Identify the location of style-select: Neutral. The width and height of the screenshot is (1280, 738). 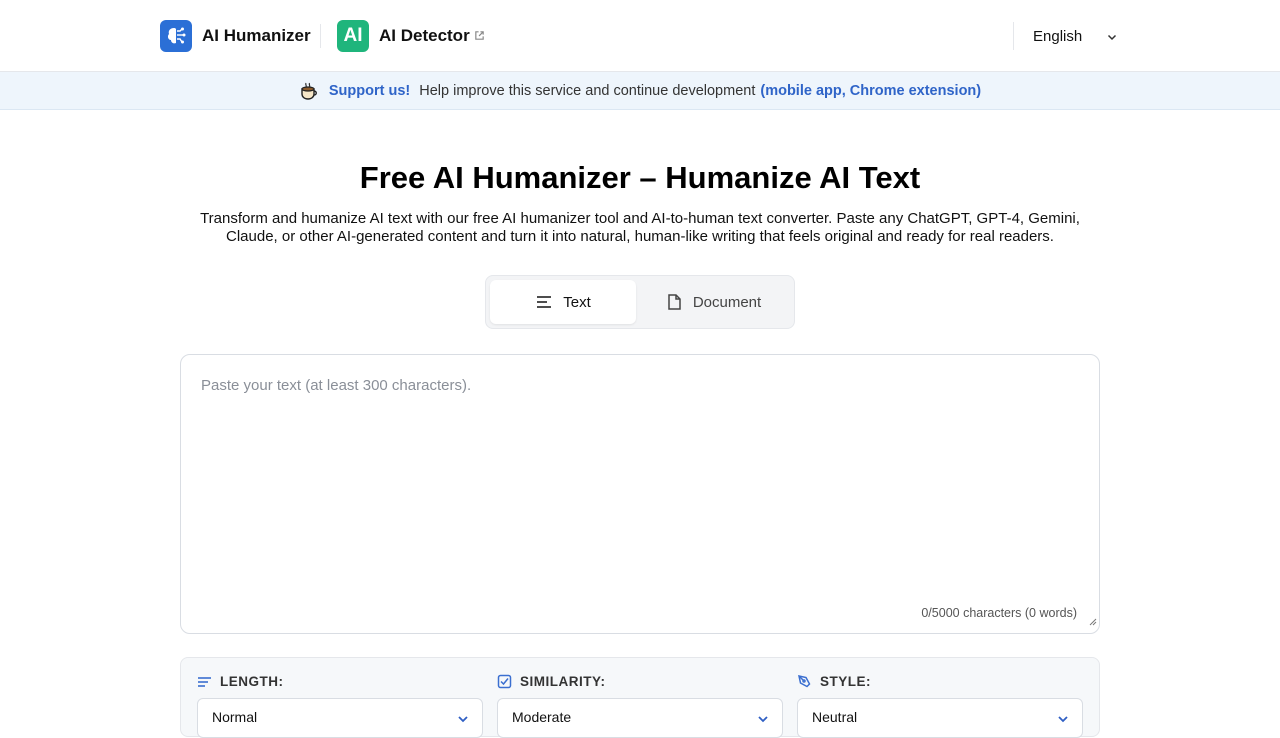
(940, 718).